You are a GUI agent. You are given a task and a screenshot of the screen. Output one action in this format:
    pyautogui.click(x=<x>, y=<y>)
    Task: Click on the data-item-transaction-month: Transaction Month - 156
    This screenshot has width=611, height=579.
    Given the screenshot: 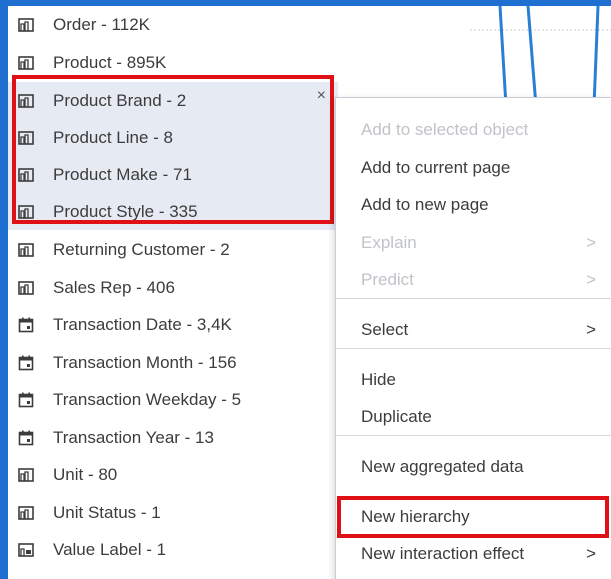 What is the action you would take?
    pyautogui.click(x=173, y=362)
    